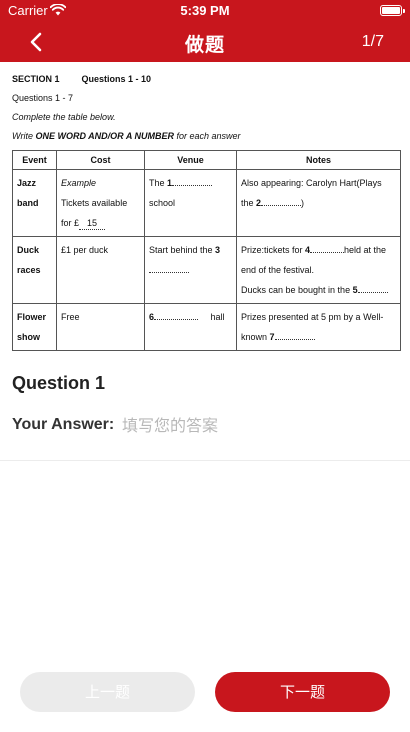 This screenshot has height=732, width=410. Describe the element at coordinates (206, 79) in the screenshot. I see `section-heading: SECTION 1 Questions 1 - 10` at that location.